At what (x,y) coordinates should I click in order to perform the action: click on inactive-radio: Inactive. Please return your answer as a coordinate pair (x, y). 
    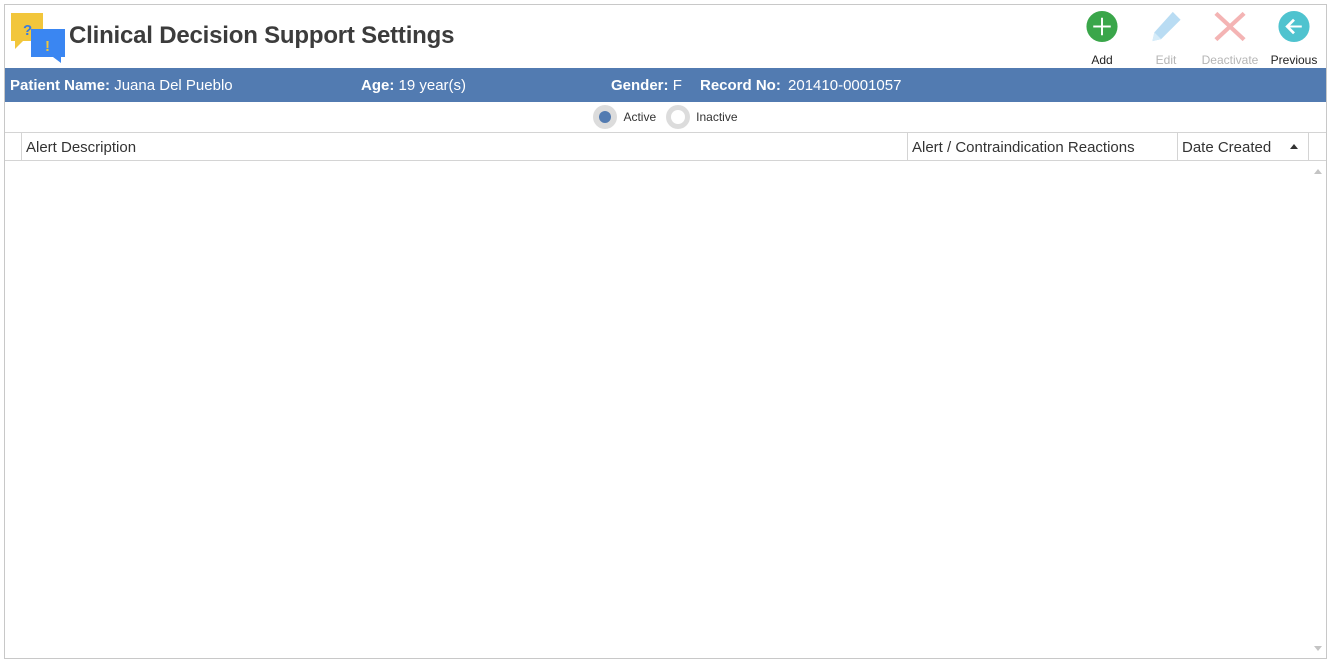
    Looking at the image, I should click on (702, 117).